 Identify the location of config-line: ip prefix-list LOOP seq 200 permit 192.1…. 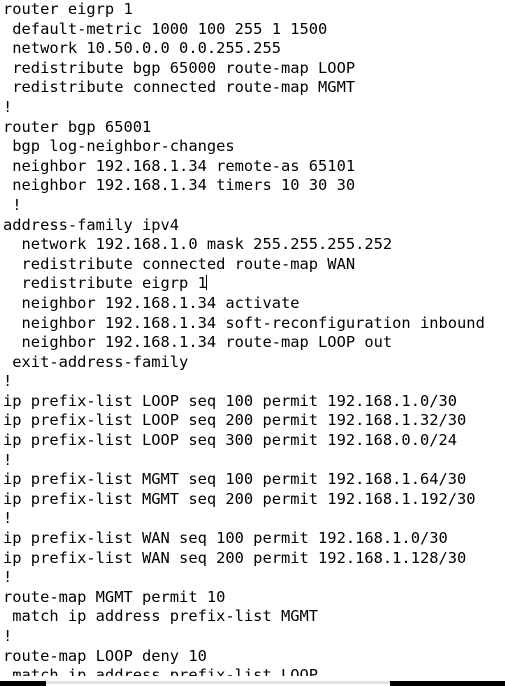
(235, 420).